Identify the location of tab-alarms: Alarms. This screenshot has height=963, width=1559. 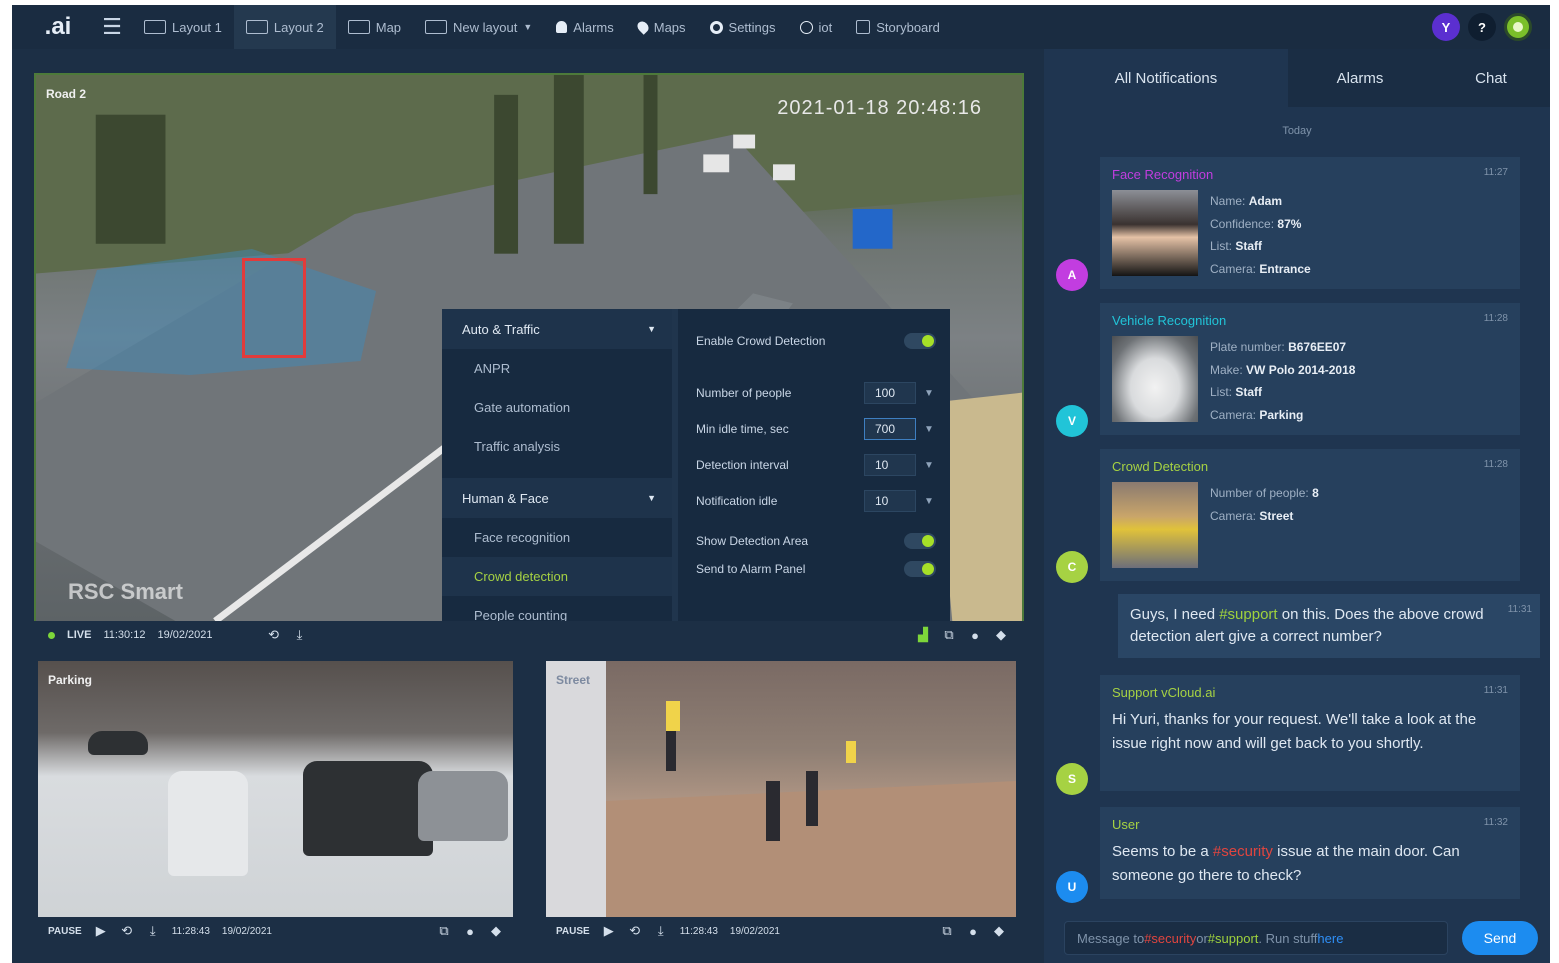
(584, 27).